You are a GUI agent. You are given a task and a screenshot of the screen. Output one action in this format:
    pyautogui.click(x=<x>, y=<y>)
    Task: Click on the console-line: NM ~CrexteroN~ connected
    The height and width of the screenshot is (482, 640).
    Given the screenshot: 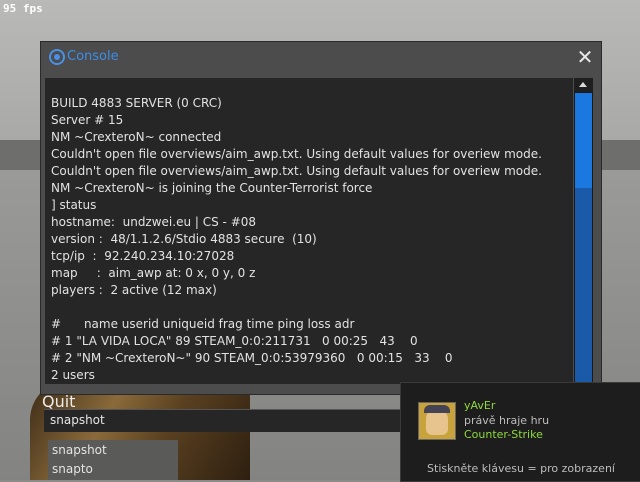 What is the action you would take?
    pyautogui.click(x=136, y=137)
    